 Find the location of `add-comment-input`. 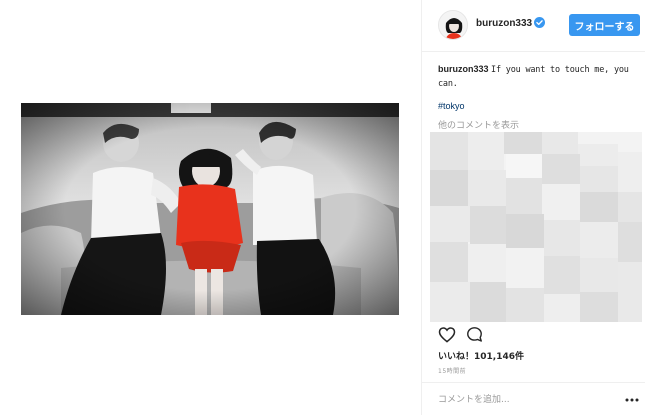

add-comment-input is located at coordinates (528, 400).